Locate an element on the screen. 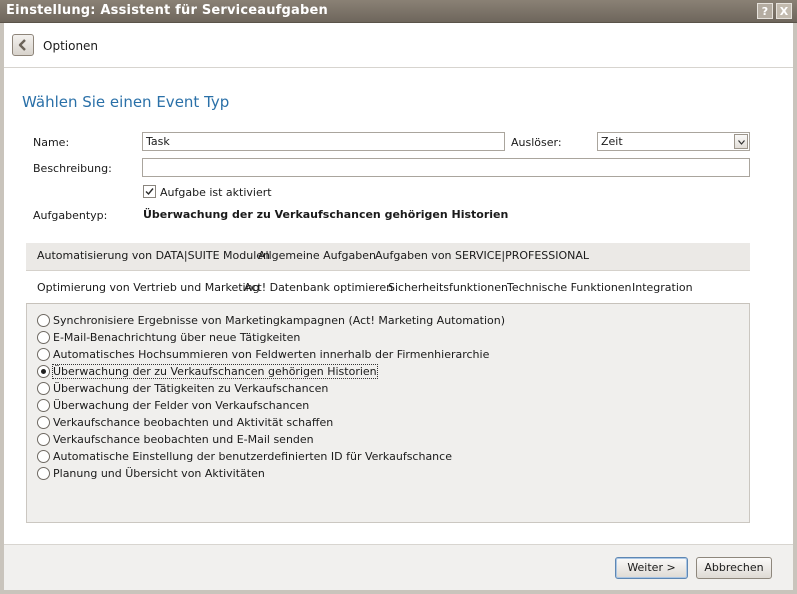 This screenshot has width=797, height=594. trigger-selected-value: Zeit is located at coordinates (612, 141).